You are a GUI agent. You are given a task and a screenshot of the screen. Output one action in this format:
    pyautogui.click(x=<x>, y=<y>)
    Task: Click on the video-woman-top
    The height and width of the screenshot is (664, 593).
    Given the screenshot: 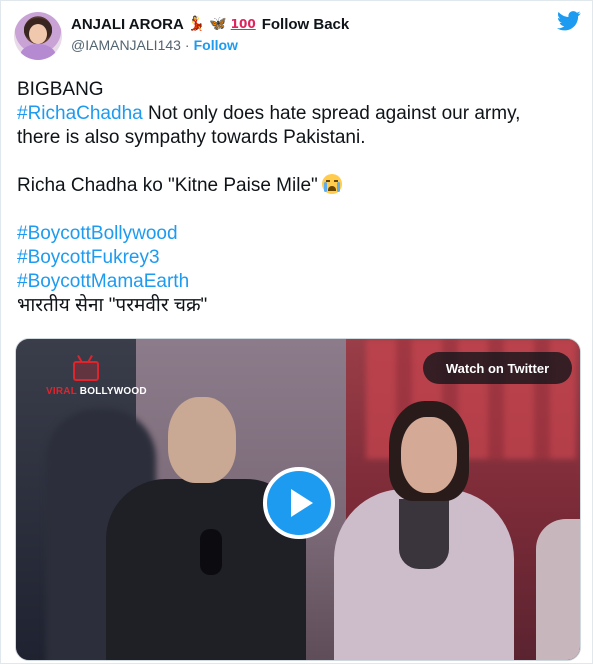 What is the action you would take?
    pyautogui.click(x=424, y=534)
    